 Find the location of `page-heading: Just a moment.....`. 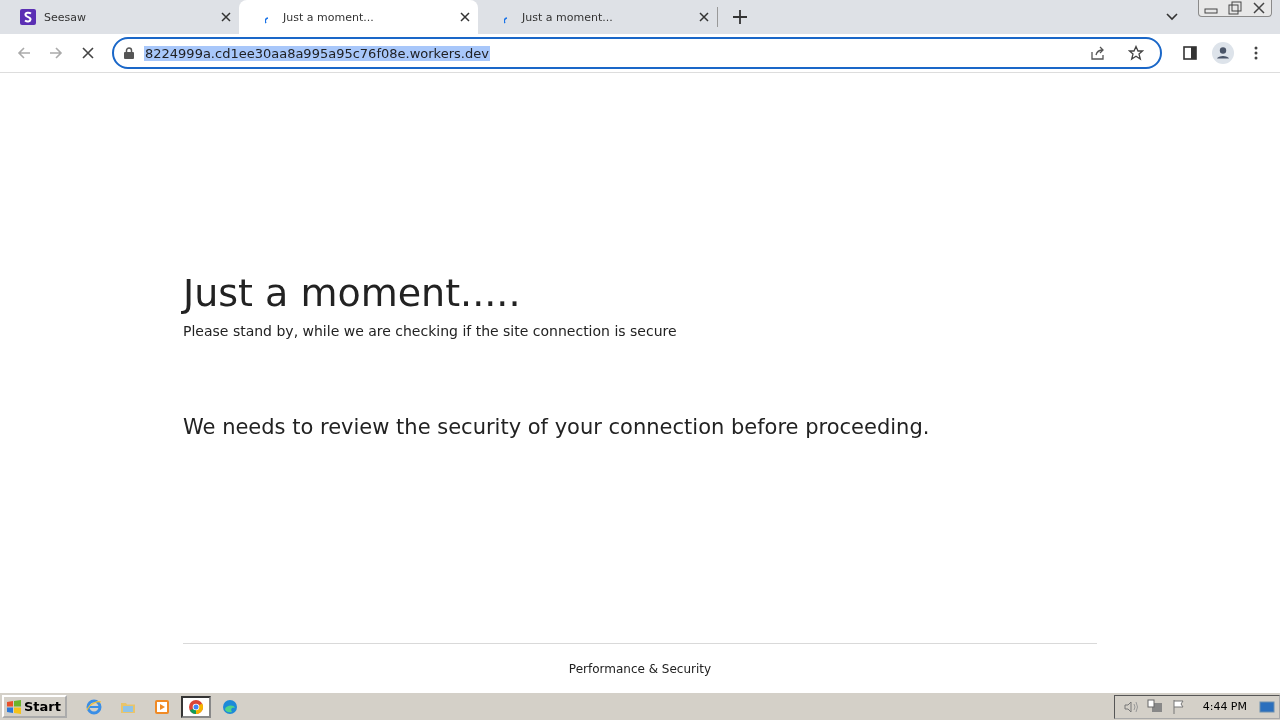

page-heading: Just a moment..... is located at coordinates (352, 293).